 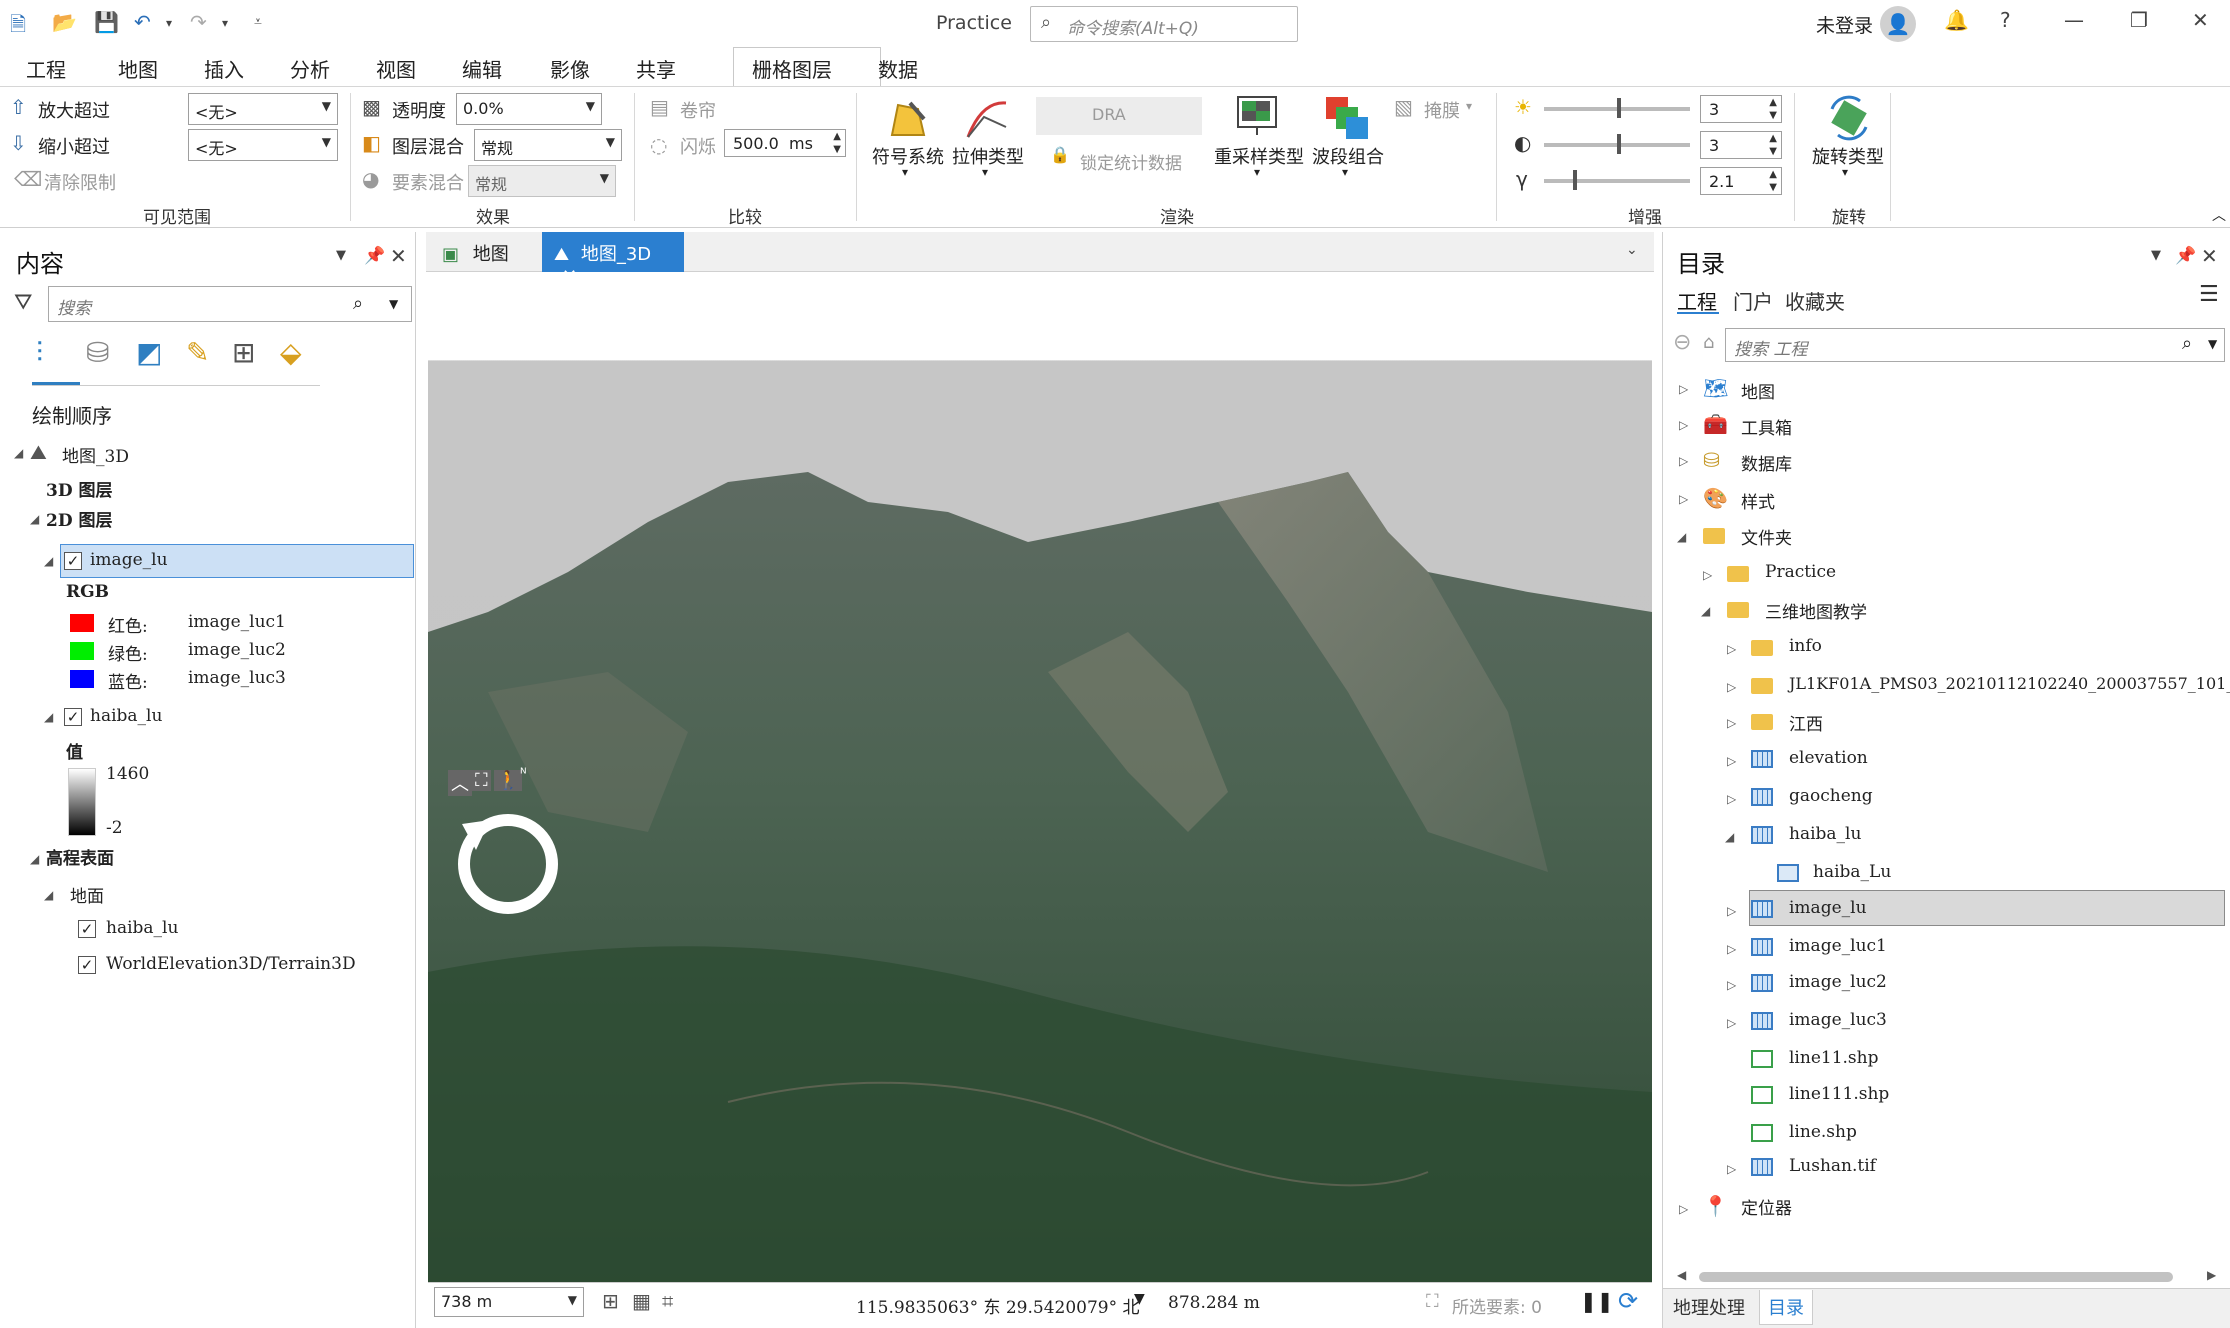 What do you see at coordinates (1597, 1301) in the screenshot?
I see `pause-drawing-icon: ❚❚` at bounding box center [1597, 1301].